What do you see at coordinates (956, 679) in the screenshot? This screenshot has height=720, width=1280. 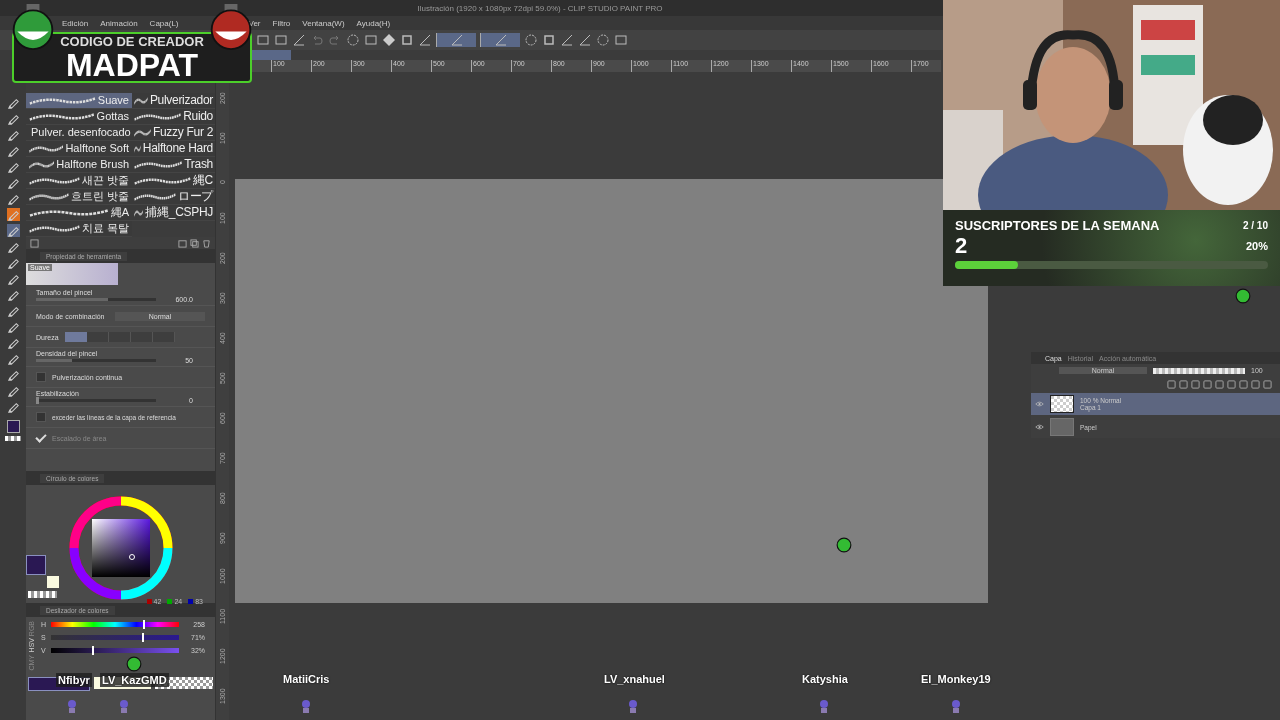 I see `chat-username: El_Monkey19` at bounding box center [956, 679].